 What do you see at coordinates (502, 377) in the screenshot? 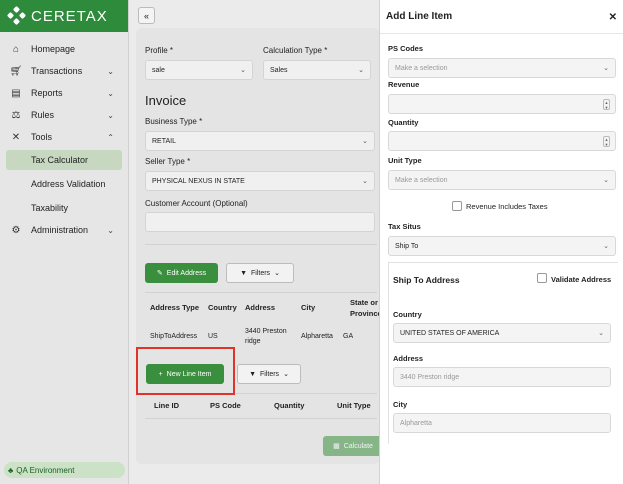
I see `address-input: 3440 Preston ridge` at bounding box center [502, 377].